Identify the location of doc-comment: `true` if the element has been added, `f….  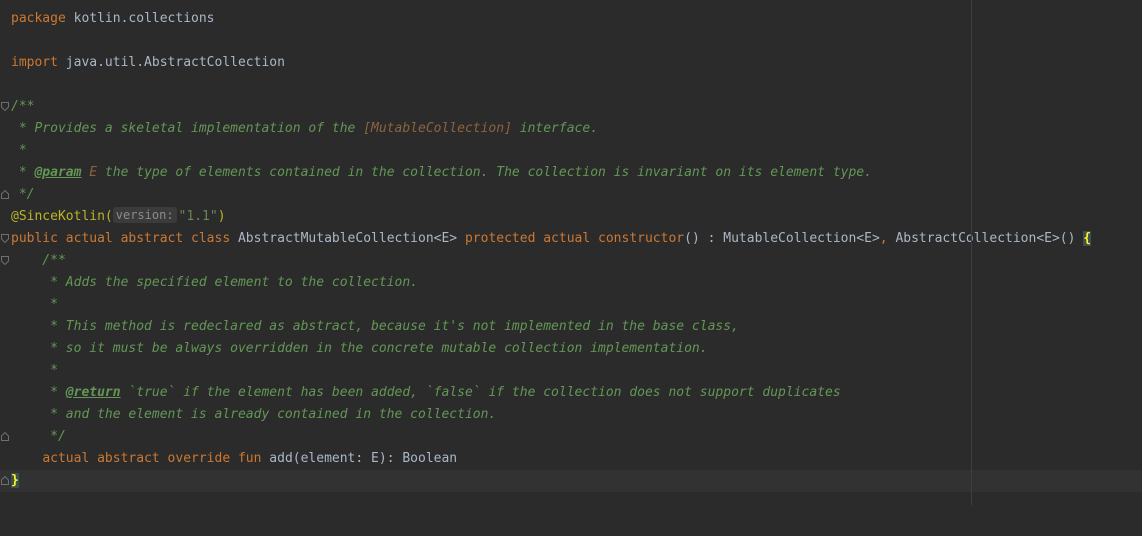
(480, 392).